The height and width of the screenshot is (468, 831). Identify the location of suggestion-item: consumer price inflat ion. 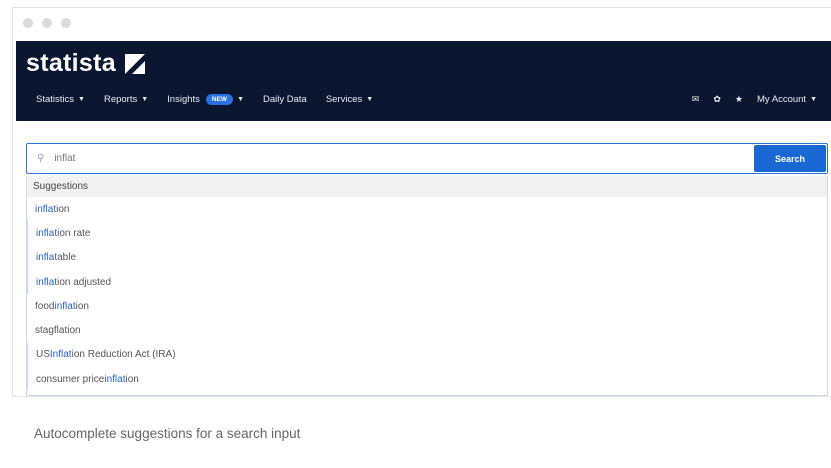
(427, 379).